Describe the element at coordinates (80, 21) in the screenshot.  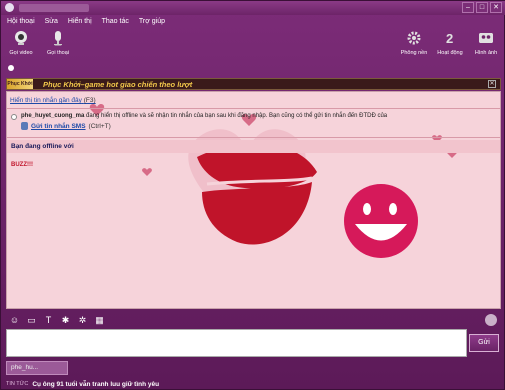
I see `menu-view: Hiển thị` at that location.